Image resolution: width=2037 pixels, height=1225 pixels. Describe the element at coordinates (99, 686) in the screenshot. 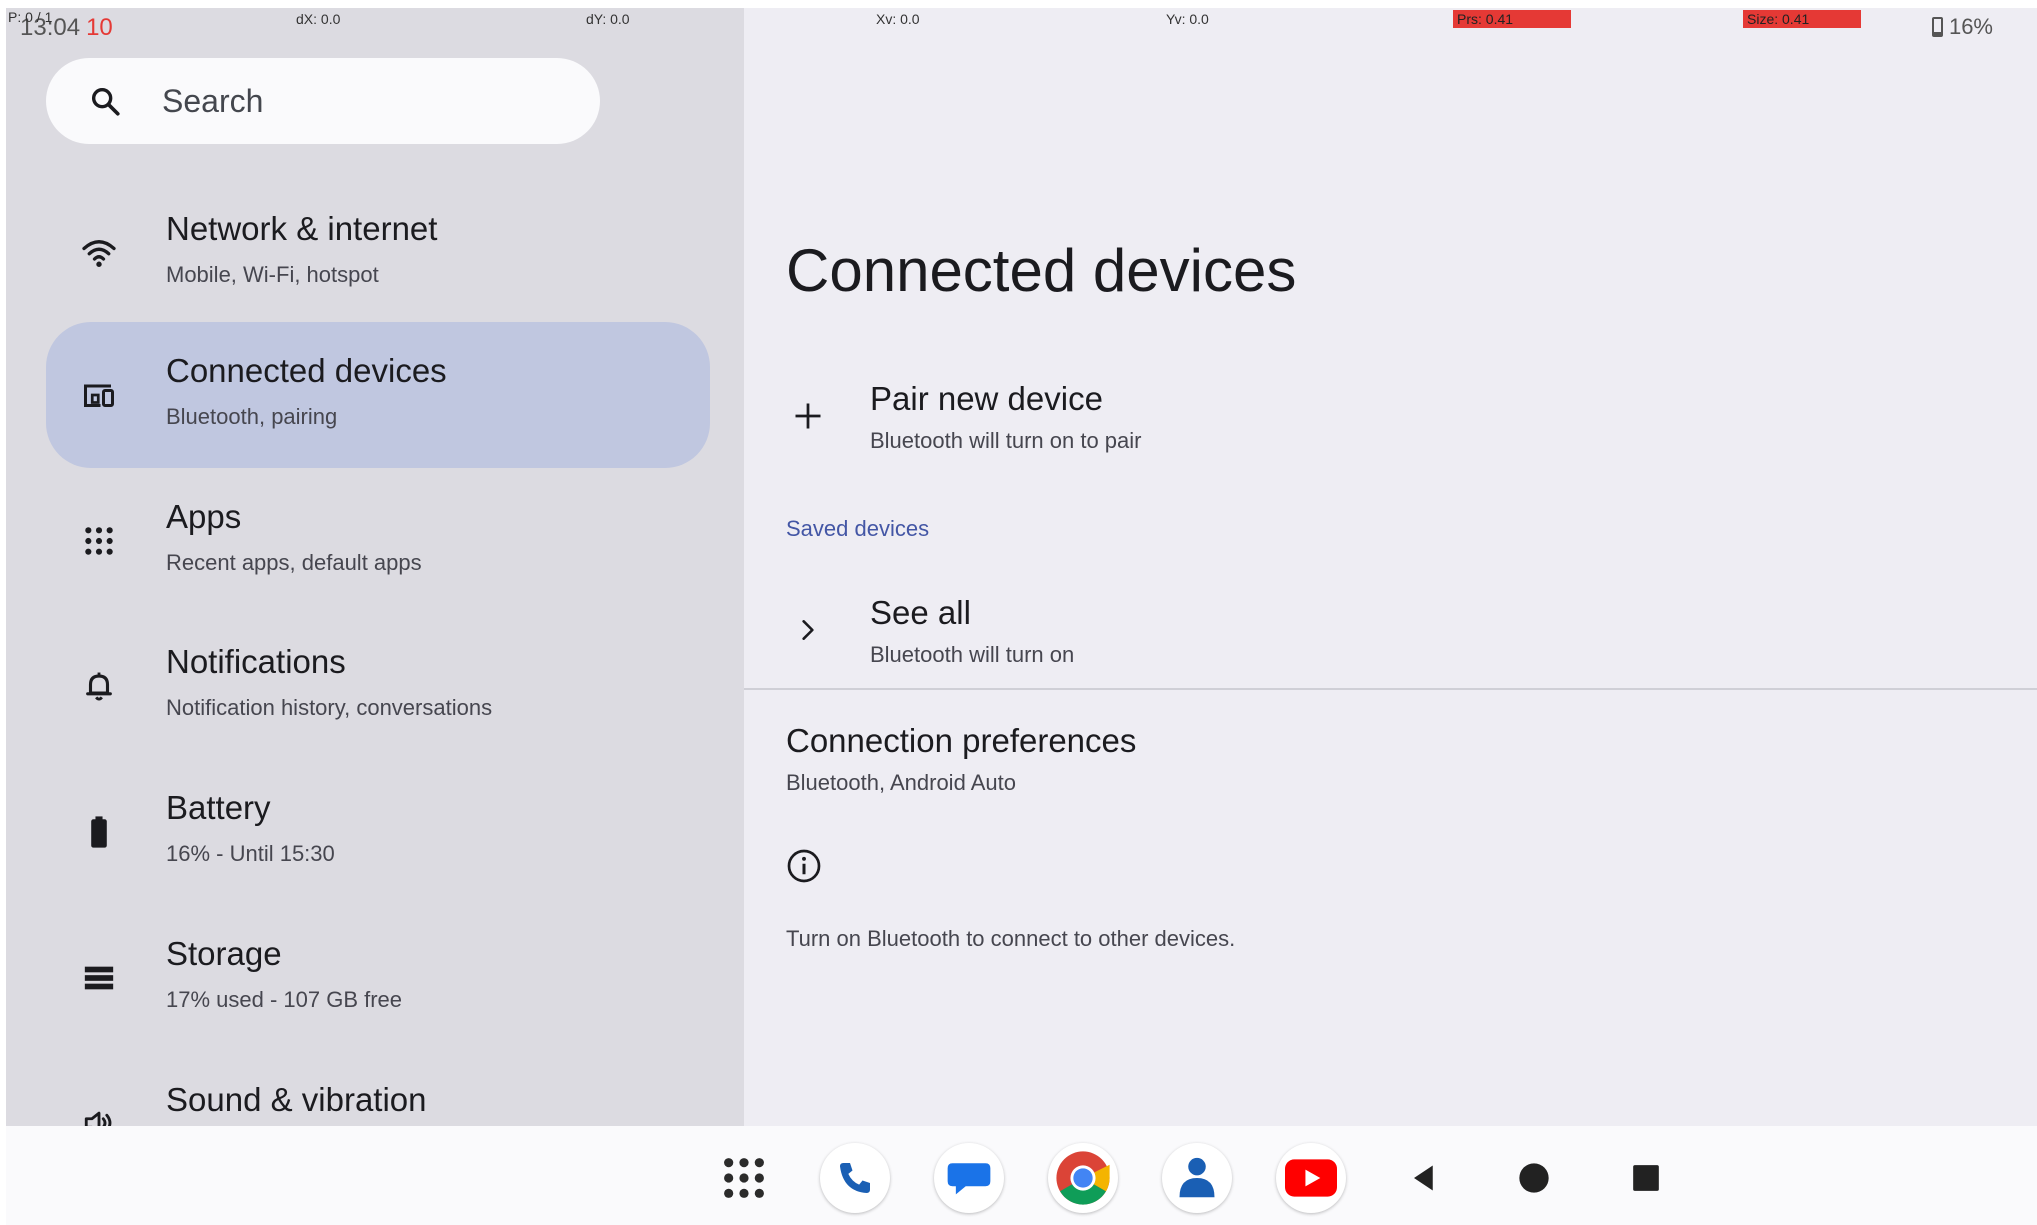

I see `bell-icon` at that location.